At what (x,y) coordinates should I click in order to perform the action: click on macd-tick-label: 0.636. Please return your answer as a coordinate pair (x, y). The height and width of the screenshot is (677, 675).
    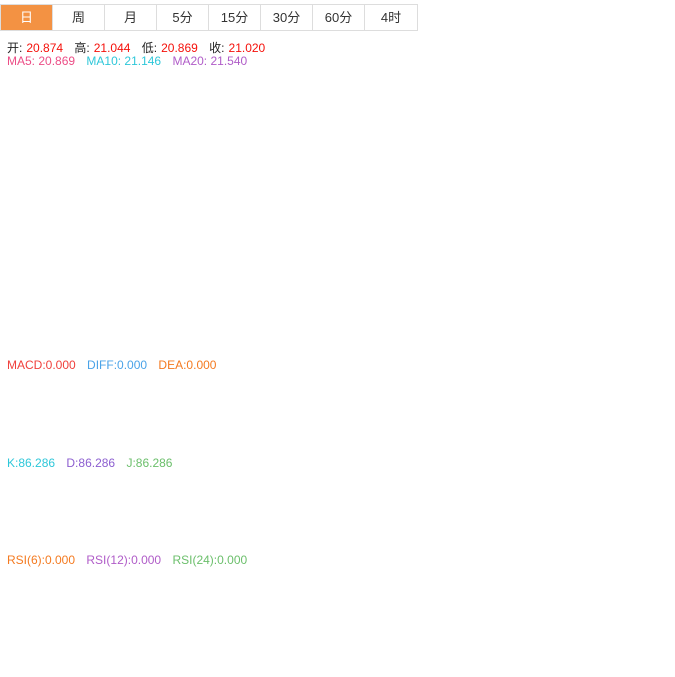
    Looking at the image, I should click on (638, 378).